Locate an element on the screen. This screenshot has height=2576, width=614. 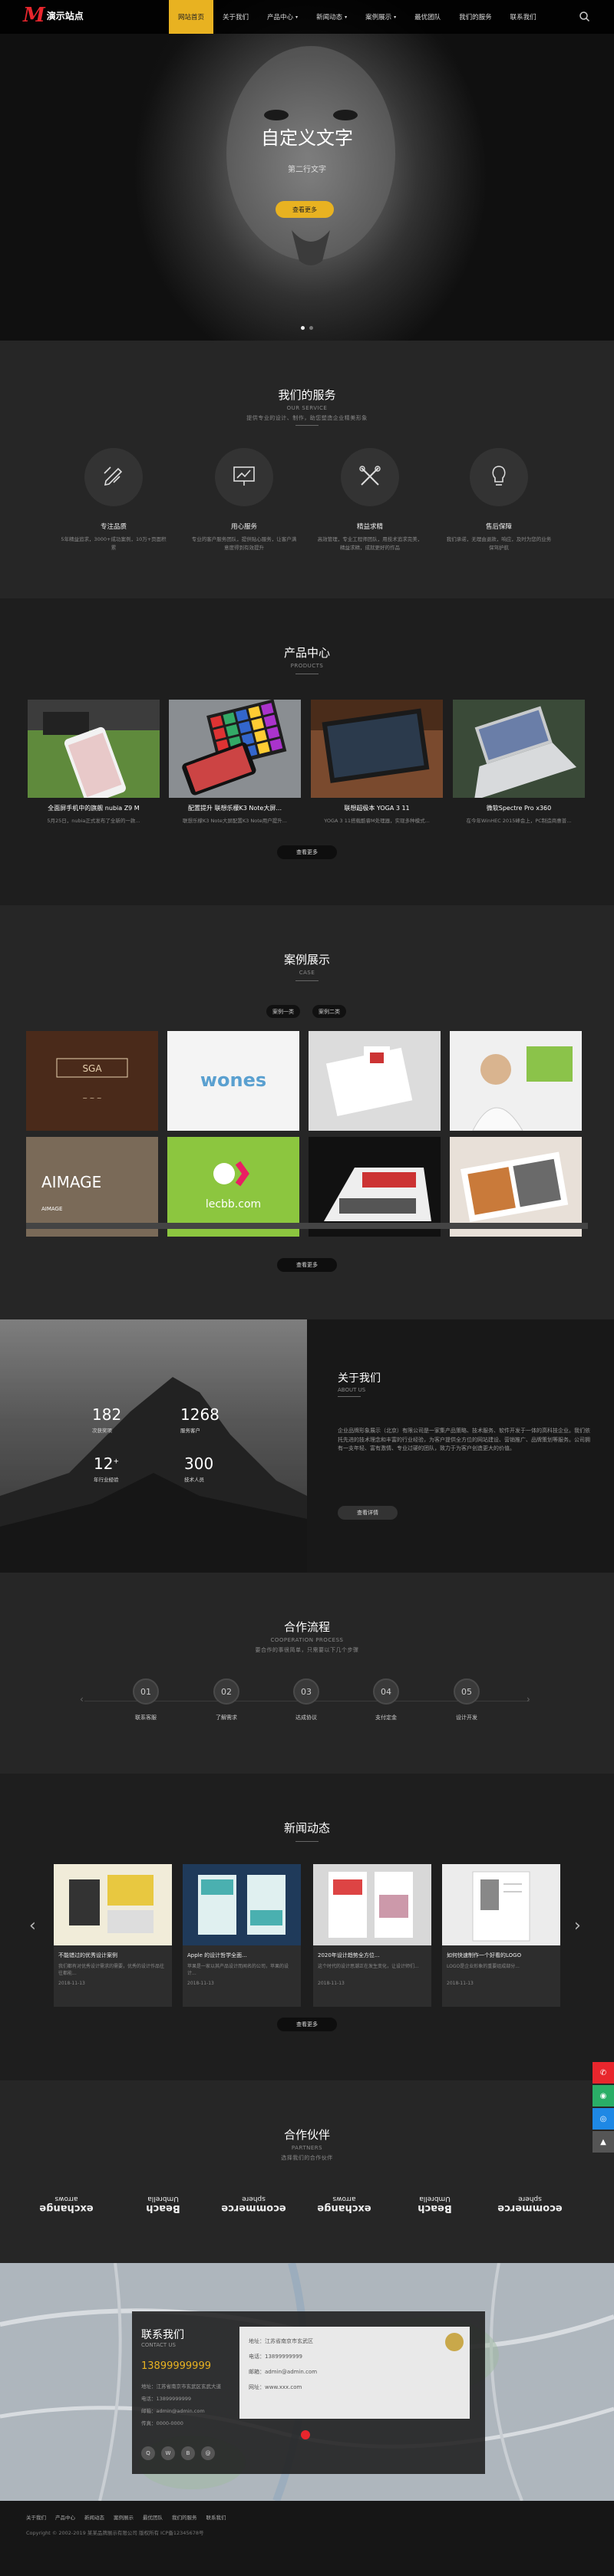
service-name: 专注品质 is located at coordinates (113, 527).